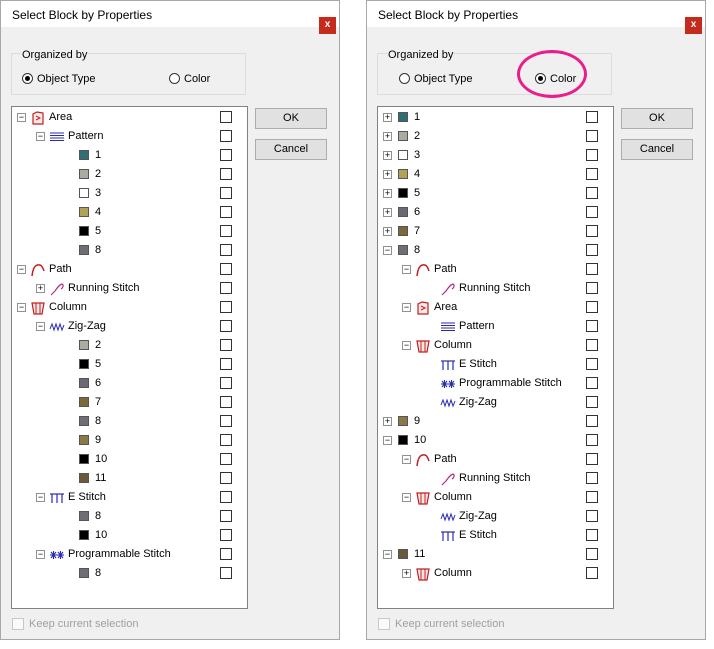  Describe the element at coordinates (495, 250) in the screenshot. I see `tree-item-8: −8` at that location.